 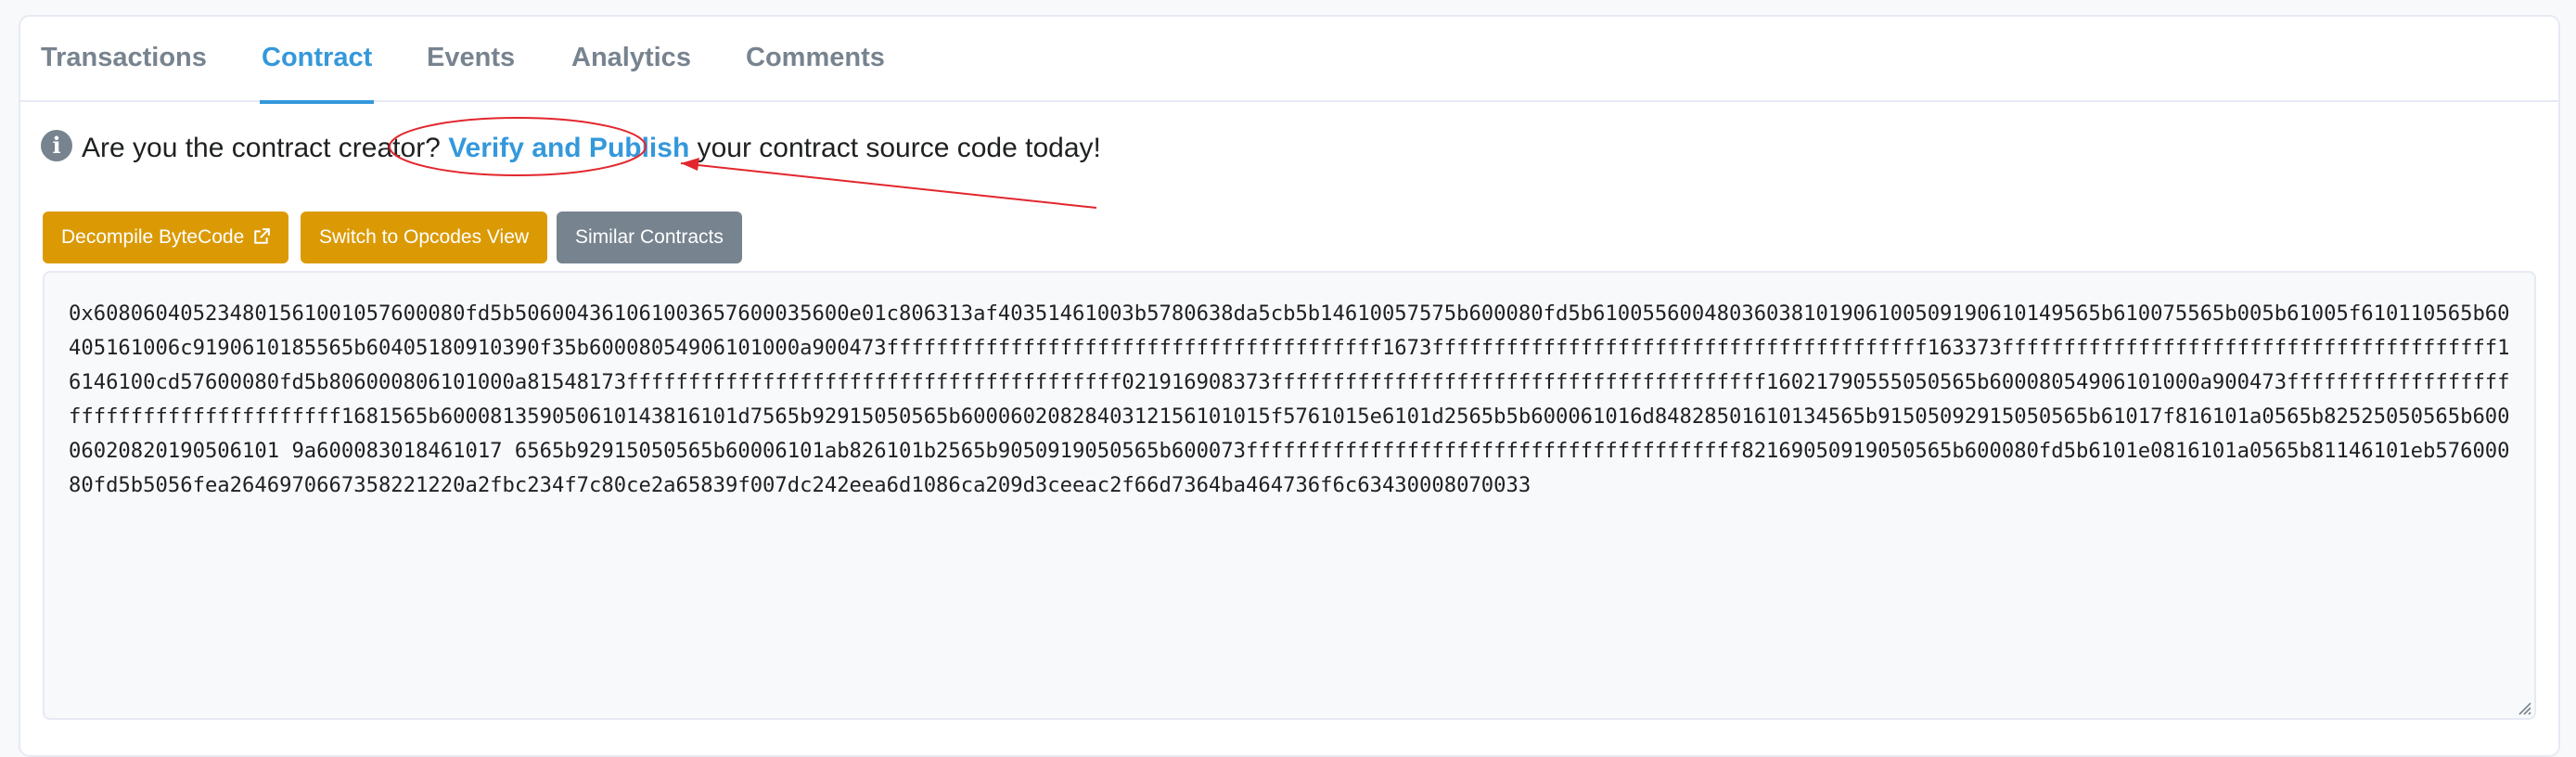 I want to click on decompile-bytecode-button: Decompile ByteCode, so click(x=166, y=238).